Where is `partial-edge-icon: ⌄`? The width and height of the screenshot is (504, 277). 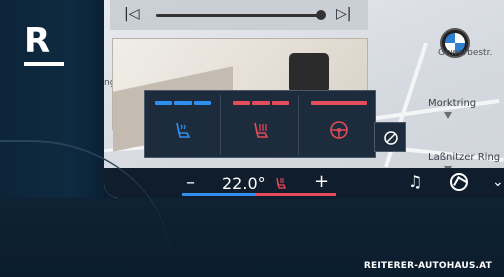 partial-edge-icon: ⌄ is located at coordinates (498, 182).